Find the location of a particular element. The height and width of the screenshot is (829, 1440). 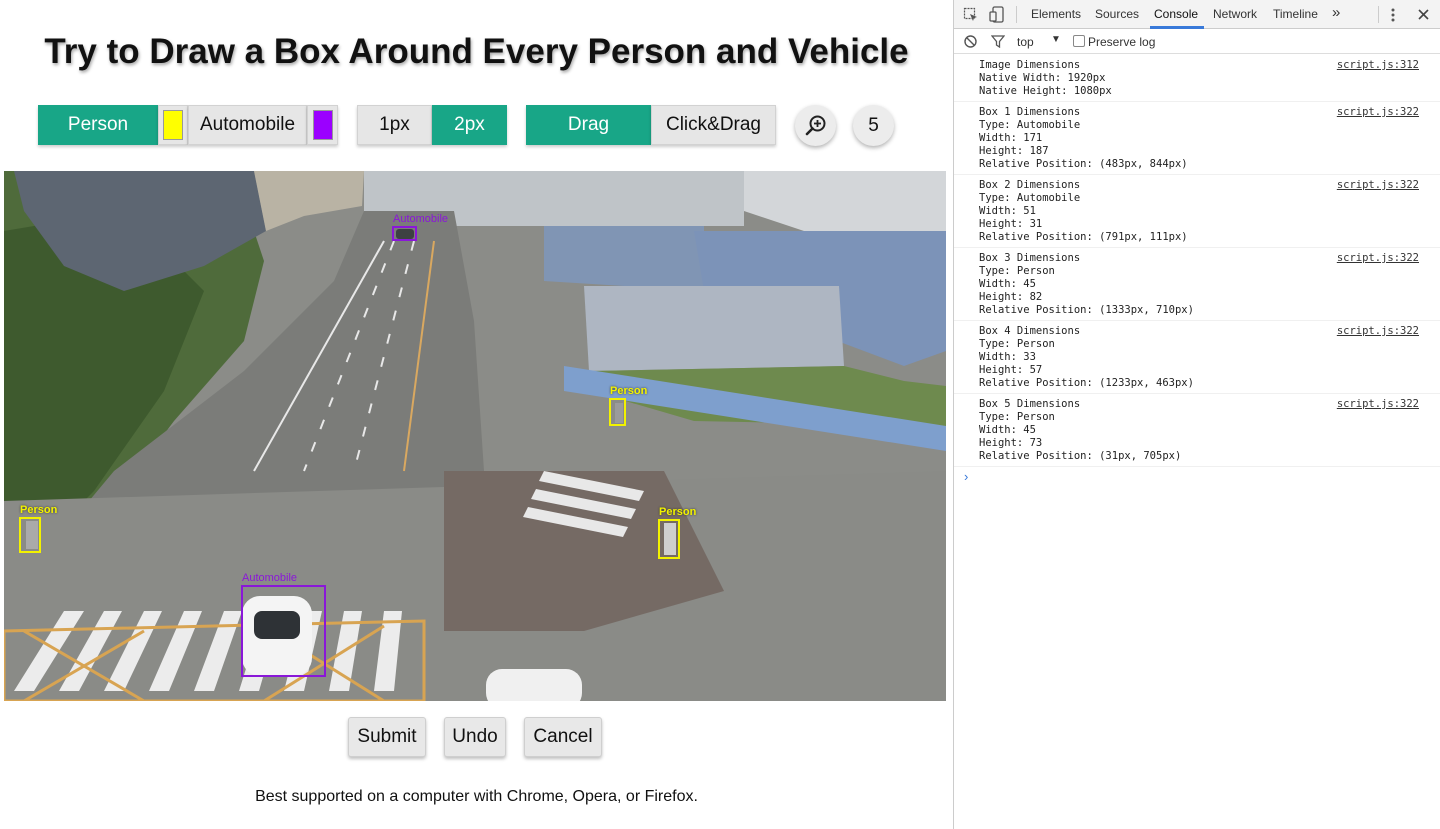

log-line: Native Height: 1080px is located at coordinates (1045, 91).